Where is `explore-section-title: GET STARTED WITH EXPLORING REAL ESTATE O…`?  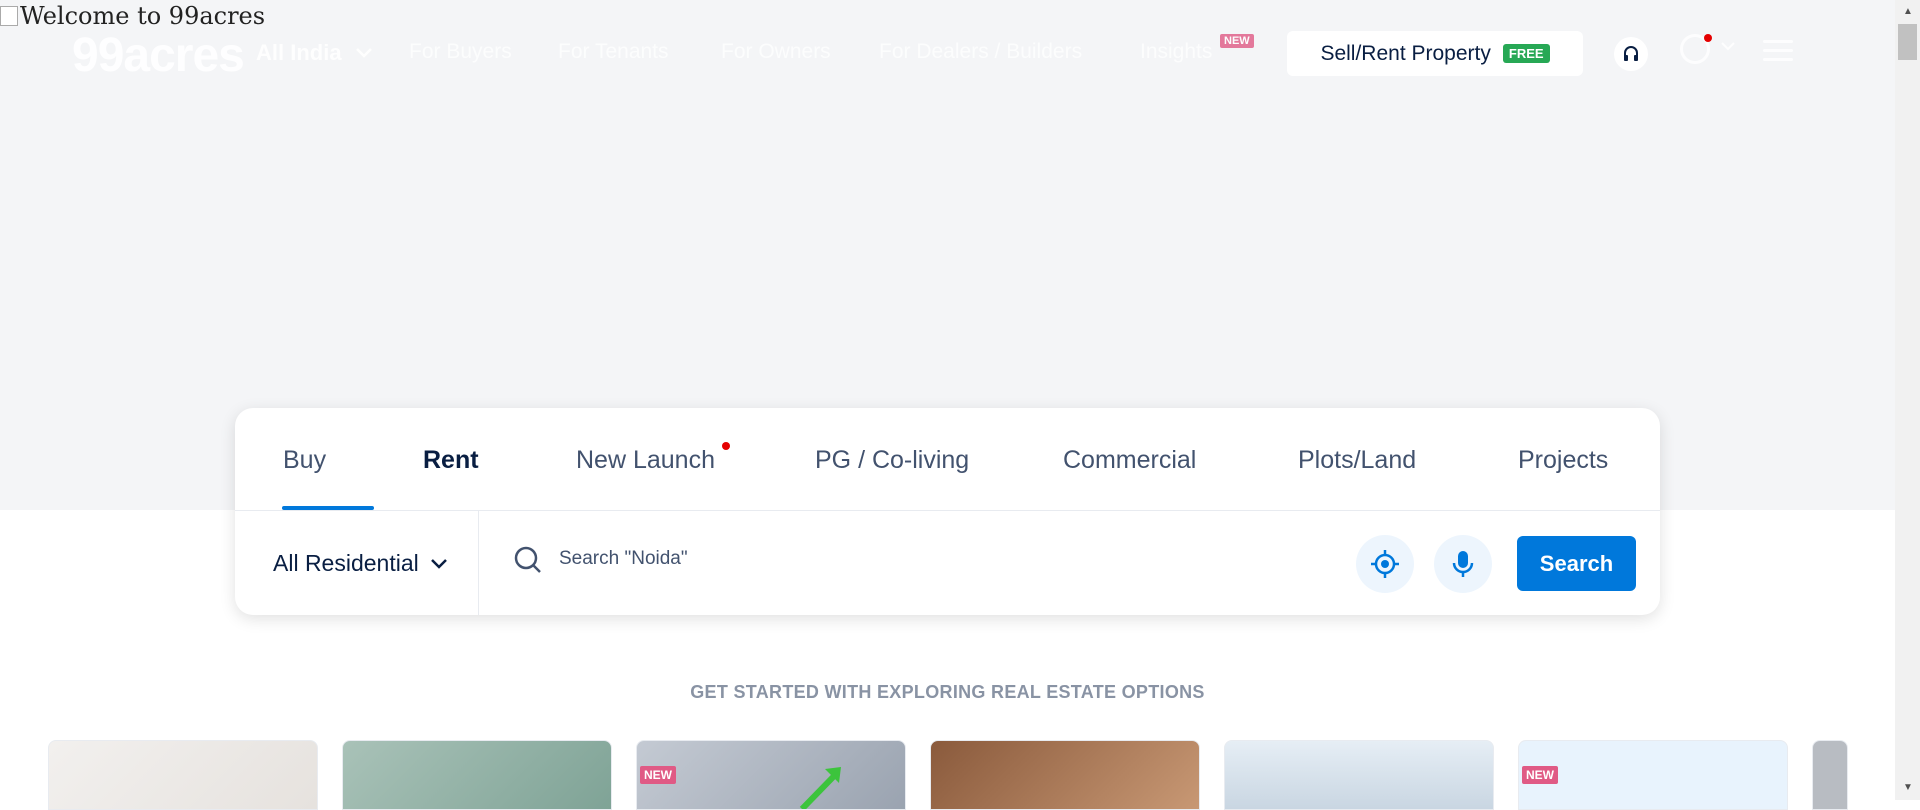
explore-section-title: GET STARTED WITH EXPLORING REAL ESTATE O… is located at coordinates (947, 692).